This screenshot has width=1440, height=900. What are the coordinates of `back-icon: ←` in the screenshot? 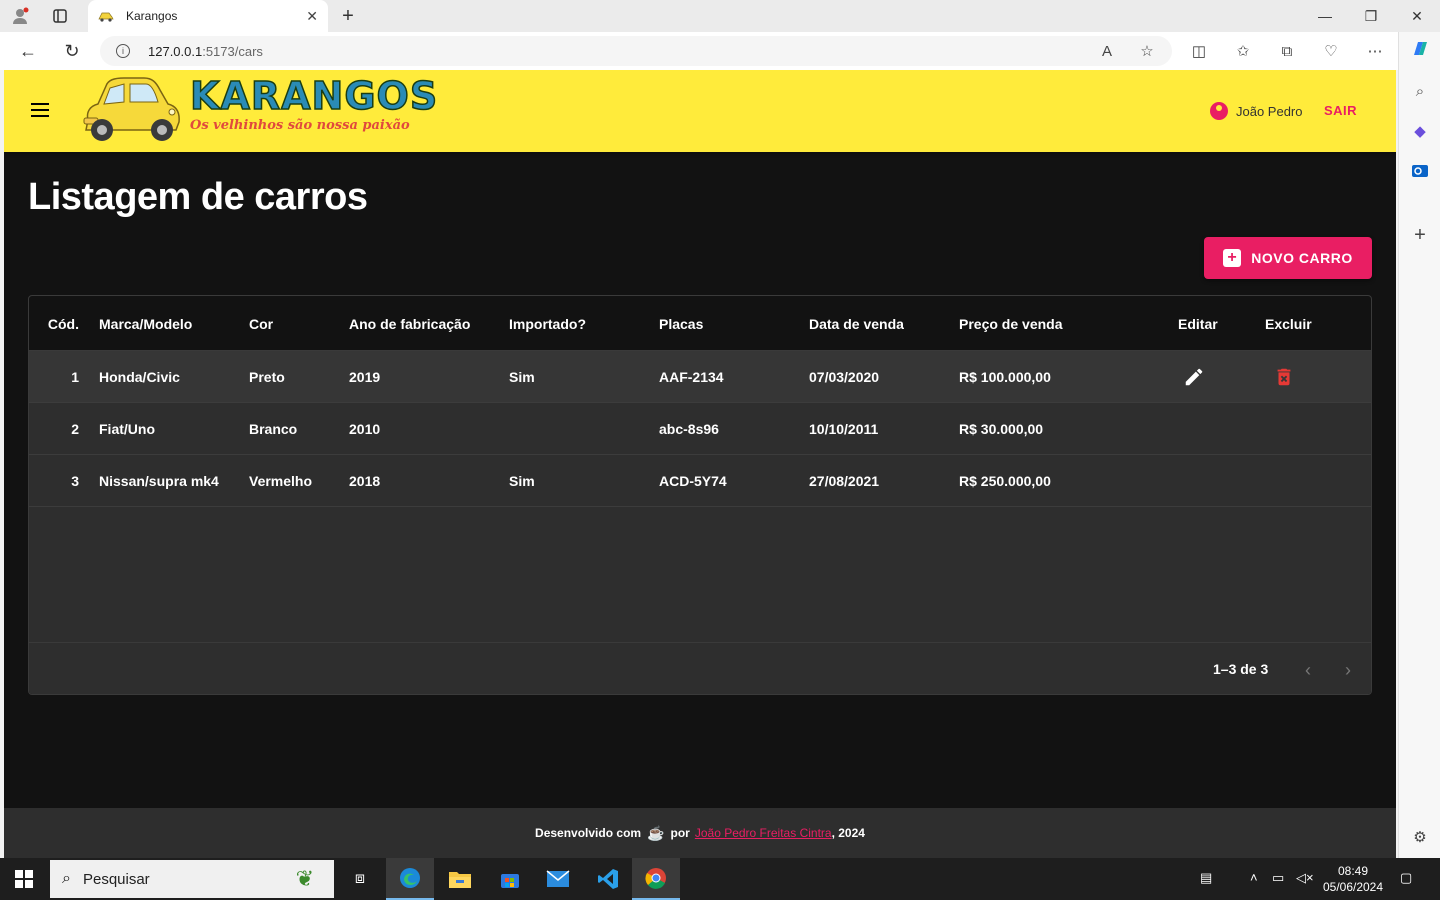 It's located at (28, 51).